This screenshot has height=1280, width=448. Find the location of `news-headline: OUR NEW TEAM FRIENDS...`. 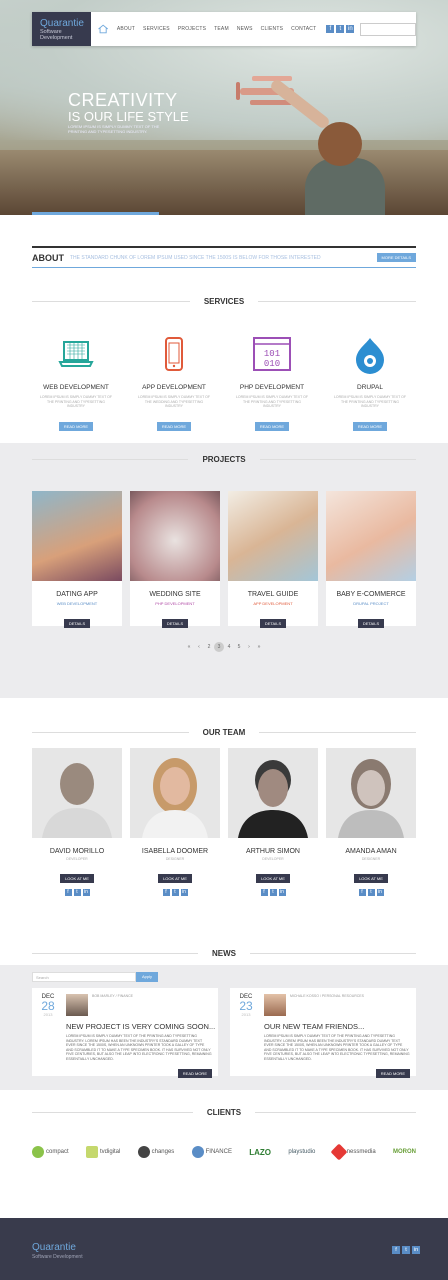

news-headline: OUR NEW TEAM FRIENDS... is located at coordinates (314, 1026).